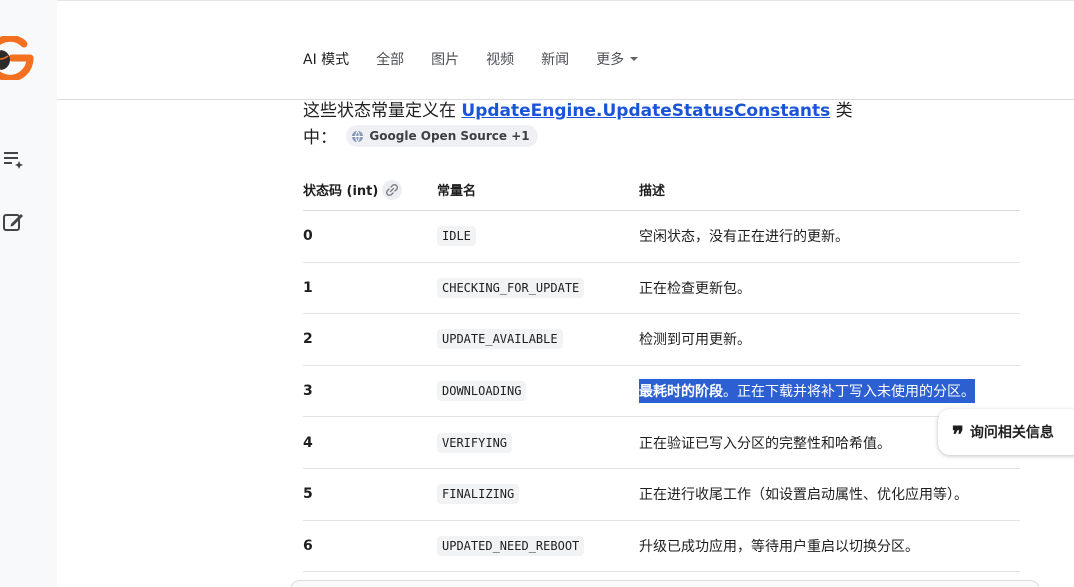 This screenshot has height=587, width=1074. What do you see at coordinates (341, 191) in the screenshot?
I see `header-status-code-label: 状态码 (int)` at bounding box center [341, 191].